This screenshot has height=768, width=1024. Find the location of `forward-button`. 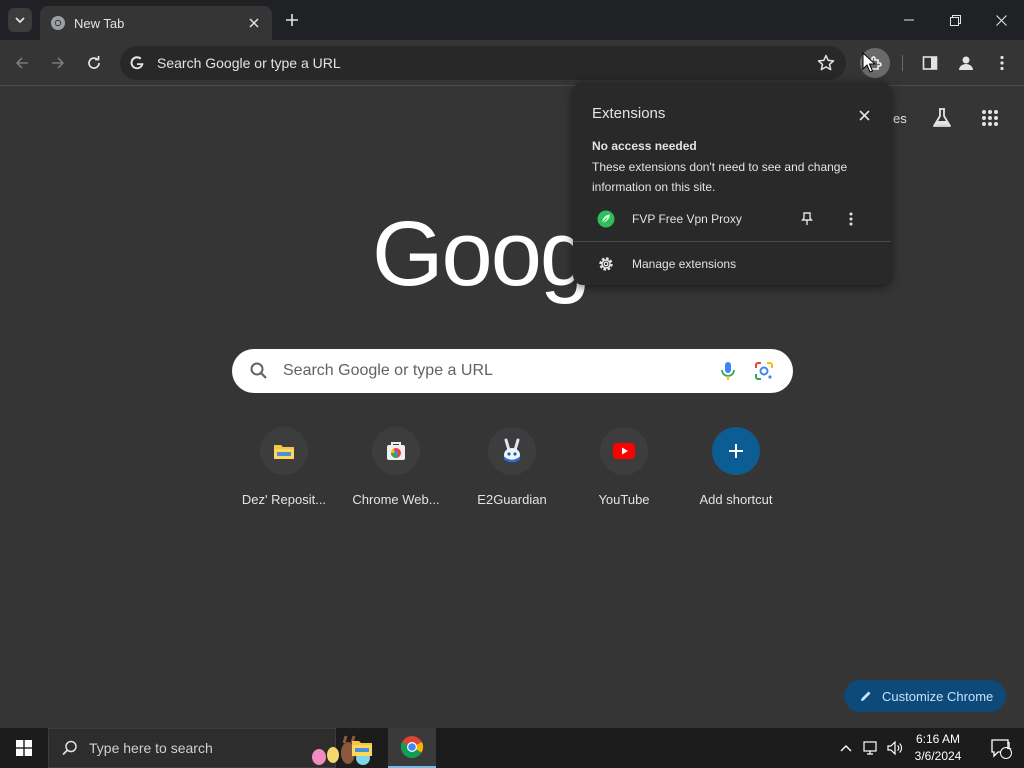

forward-button is located at coordinates (58, 63).